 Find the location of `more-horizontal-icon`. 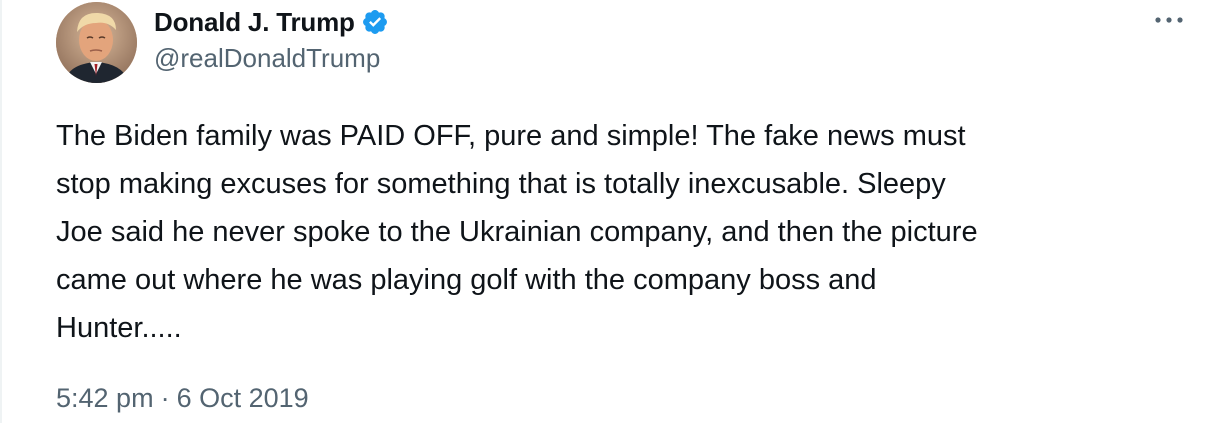

more-horizontal-icon is located at coordinates (1169, 20).